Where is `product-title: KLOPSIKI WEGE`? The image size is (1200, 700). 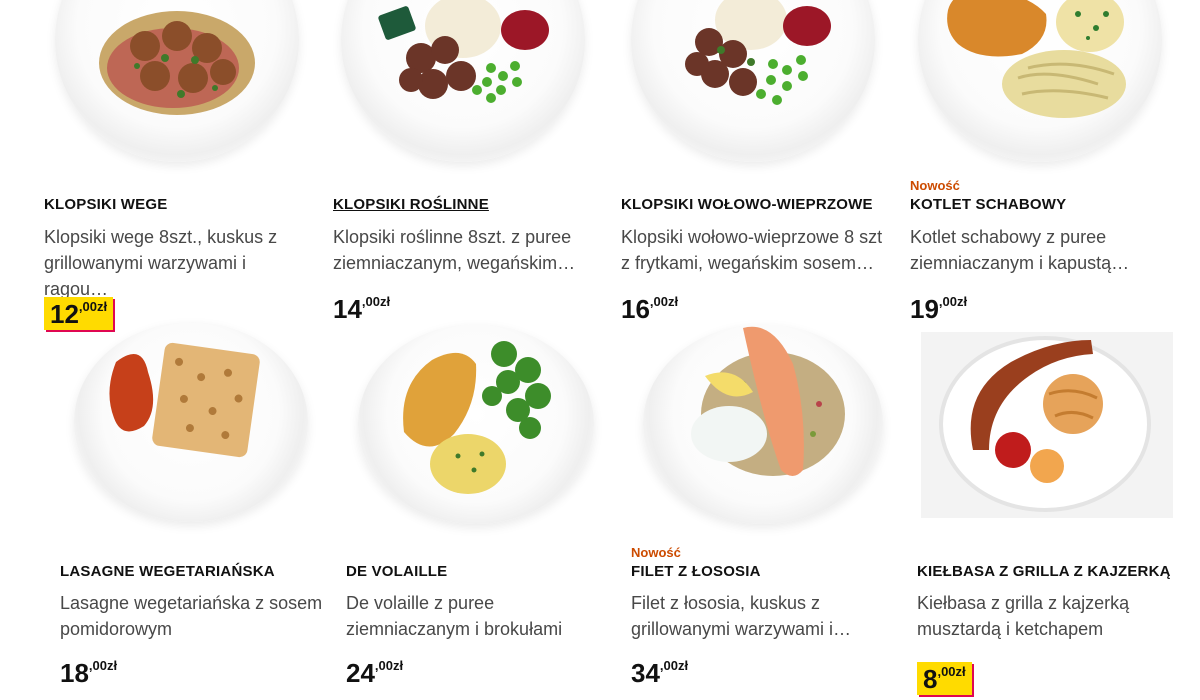
product-title: KLOPSIKI WEGE is located at coordinates (105, 204).